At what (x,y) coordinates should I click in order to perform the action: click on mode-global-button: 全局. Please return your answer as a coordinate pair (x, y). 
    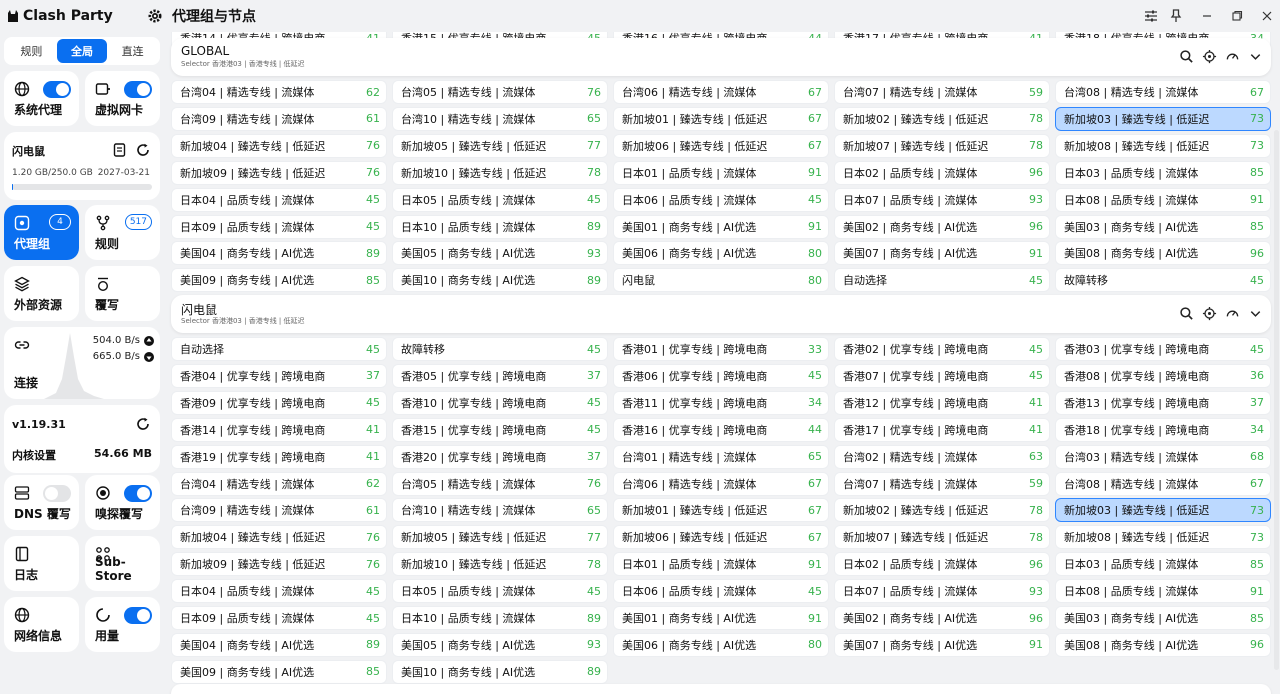
    Looking at the image, I should click on (82, 51).